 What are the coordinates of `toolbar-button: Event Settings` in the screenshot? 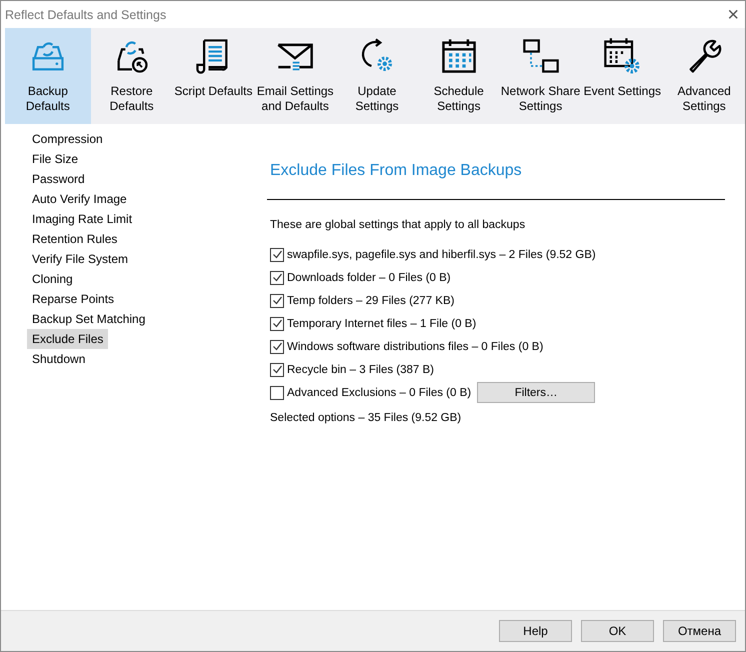 It's located at (622, 76).